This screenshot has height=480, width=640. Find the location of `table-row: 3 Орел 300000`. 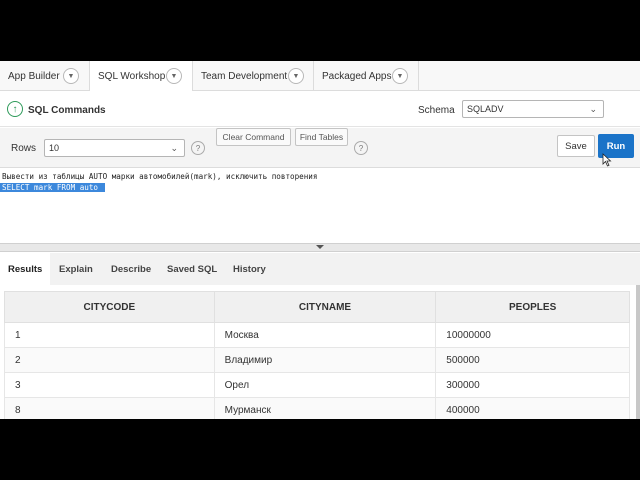

table-row: 3 Орел 300000 is located at coordinates (317, 385).